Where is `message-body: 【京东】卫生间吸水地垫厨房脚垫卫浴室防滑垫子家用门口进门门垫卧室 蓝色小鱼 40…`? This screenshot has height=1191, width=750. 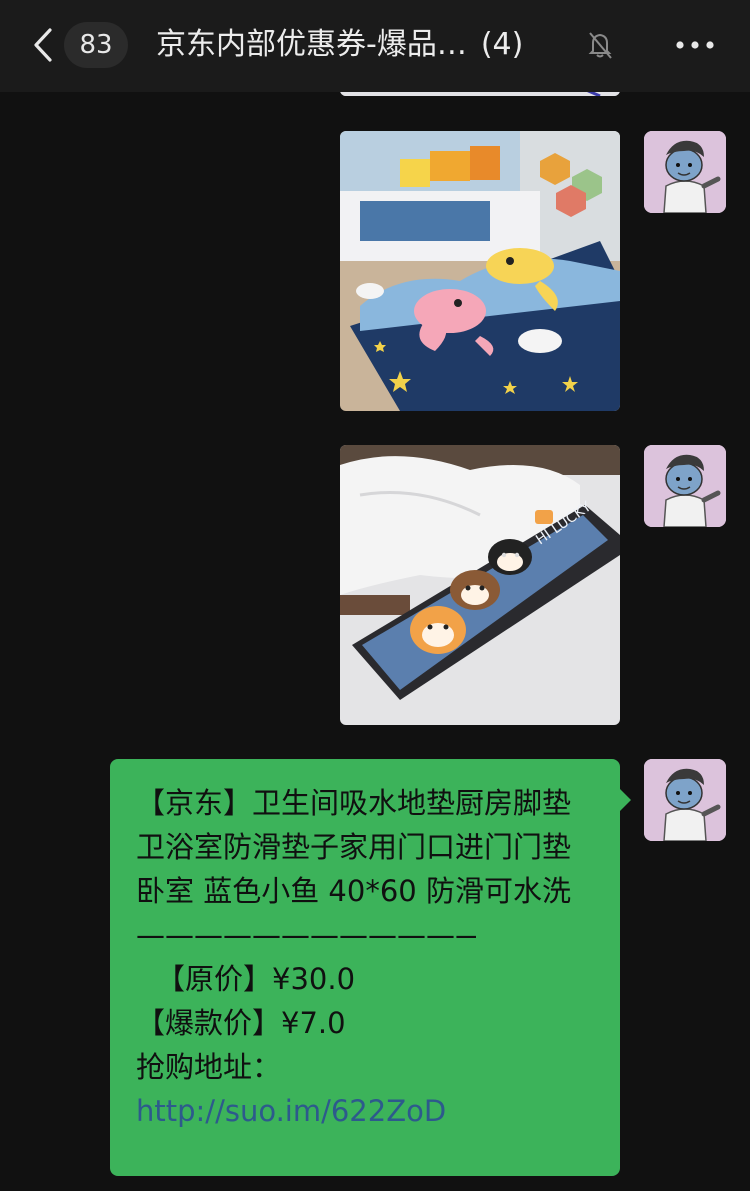
message-body: 【京东】卫生间吸水地垫厨房脚垫卫浴室防滑垫子家用门口进门门垫卧室 蓝色小鱼 40… is located at coordinates (354, 847).